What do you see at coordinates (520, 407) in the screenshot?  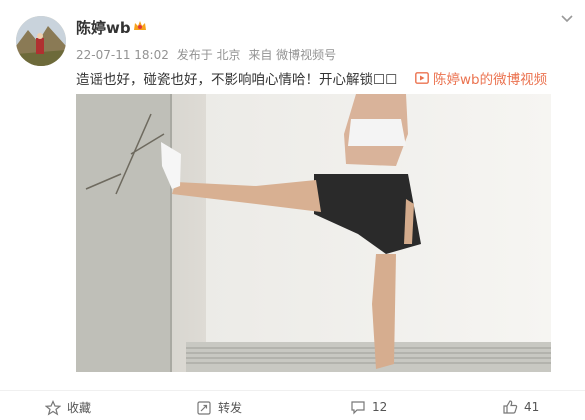 I see `like-button: 41` at bounding box center [520, 407].